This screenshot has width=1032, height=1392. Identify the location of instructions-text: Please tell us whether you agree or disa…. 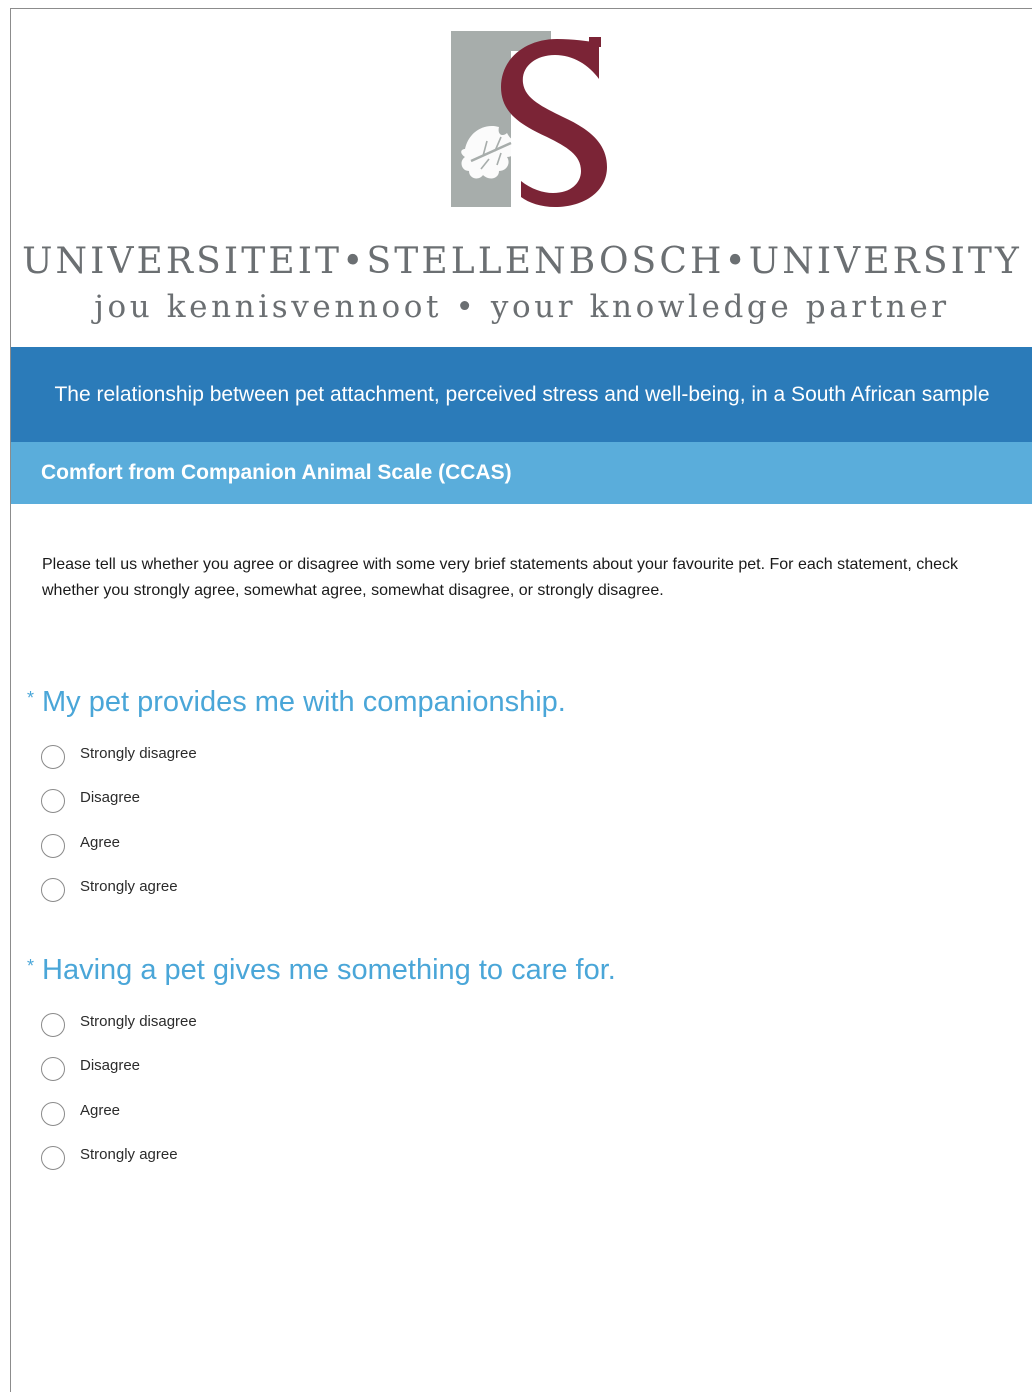
(500, 577).